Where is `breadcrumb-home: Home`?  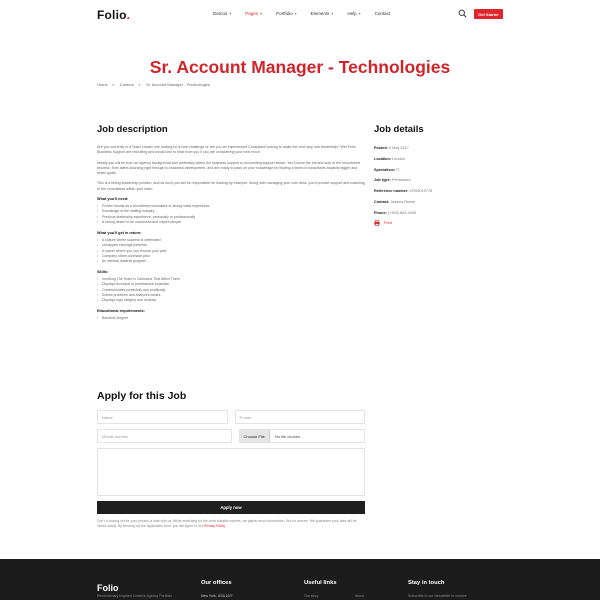 breadcrumb-home: Home is located at coordinates (102, 84).